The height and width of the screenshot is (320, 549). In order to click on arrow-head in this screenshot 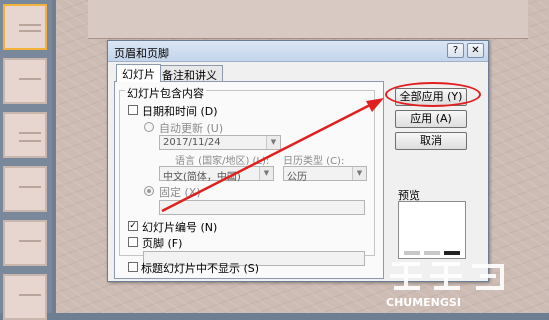, I will do `click(375, 105)`.